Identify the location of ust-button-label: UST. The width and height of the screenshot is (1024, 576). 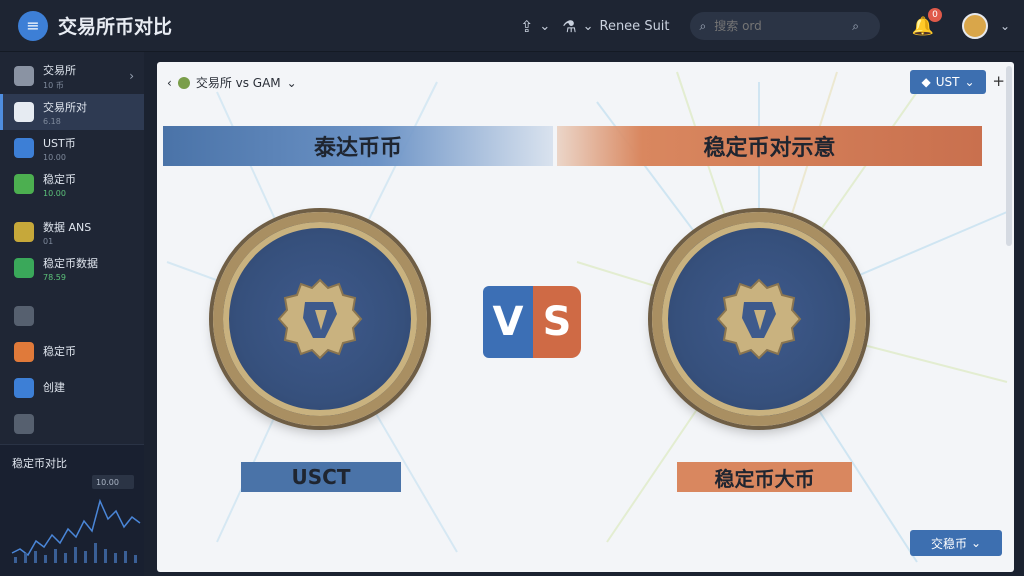
(947, 82).